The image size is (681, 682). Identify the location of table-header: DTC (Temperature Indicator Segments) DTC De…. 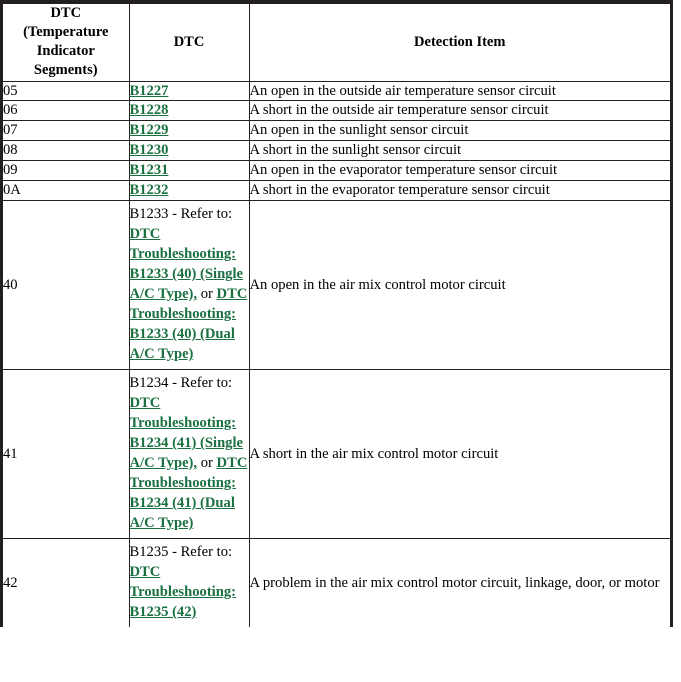
(336, 43).